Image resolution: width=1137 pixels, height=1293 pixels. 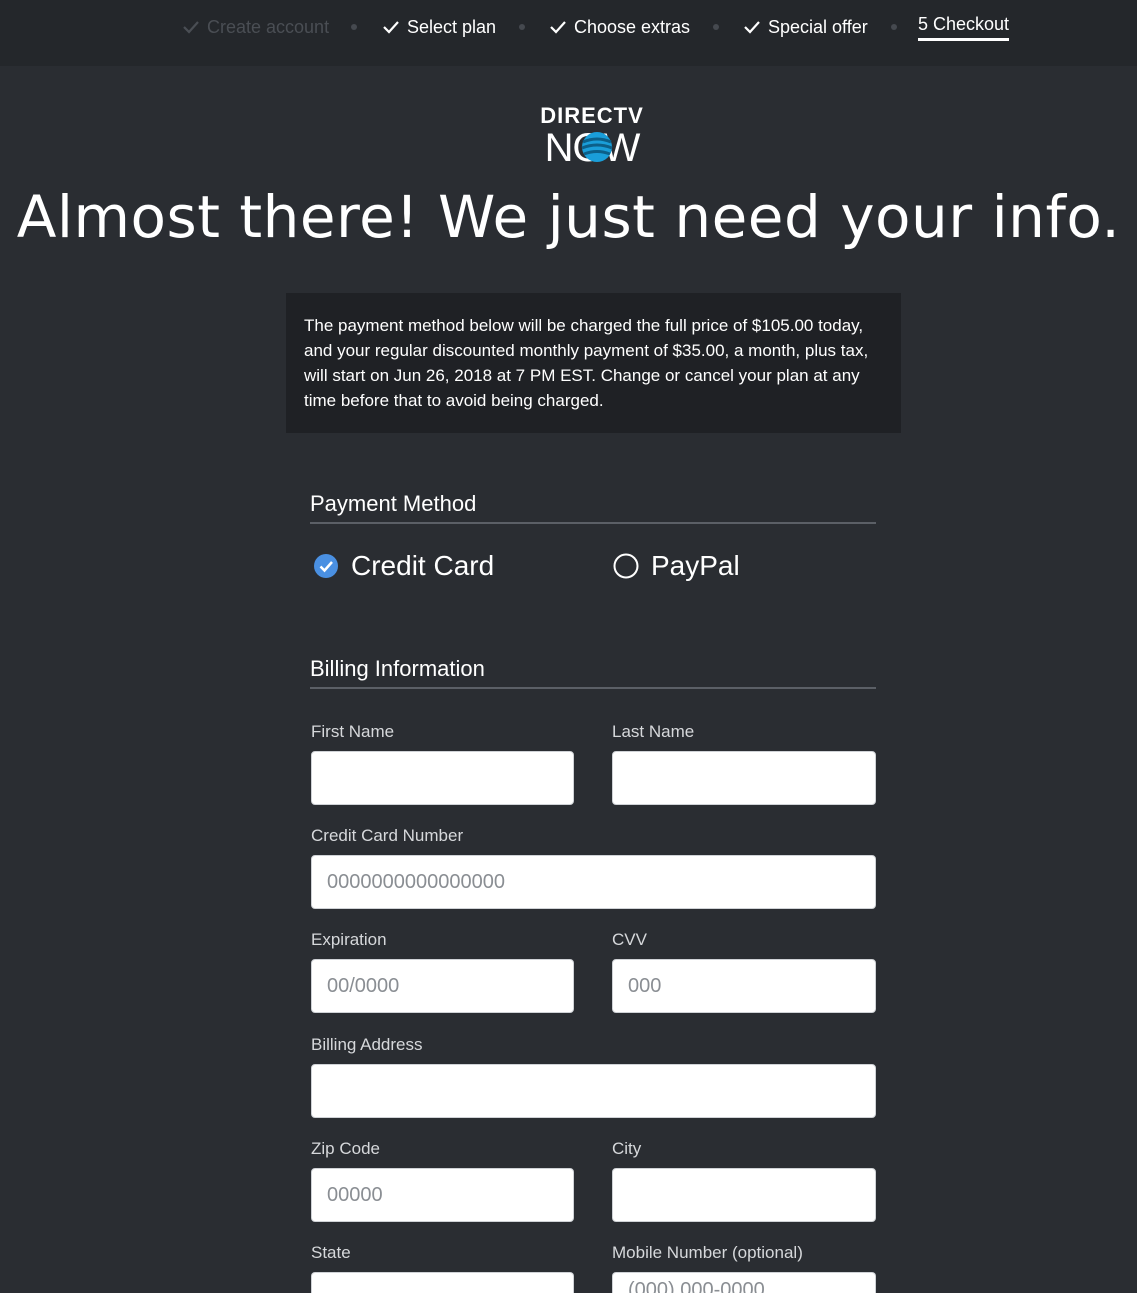 I want to click on last-name-label: Last Name, so click(x=653, y=731).